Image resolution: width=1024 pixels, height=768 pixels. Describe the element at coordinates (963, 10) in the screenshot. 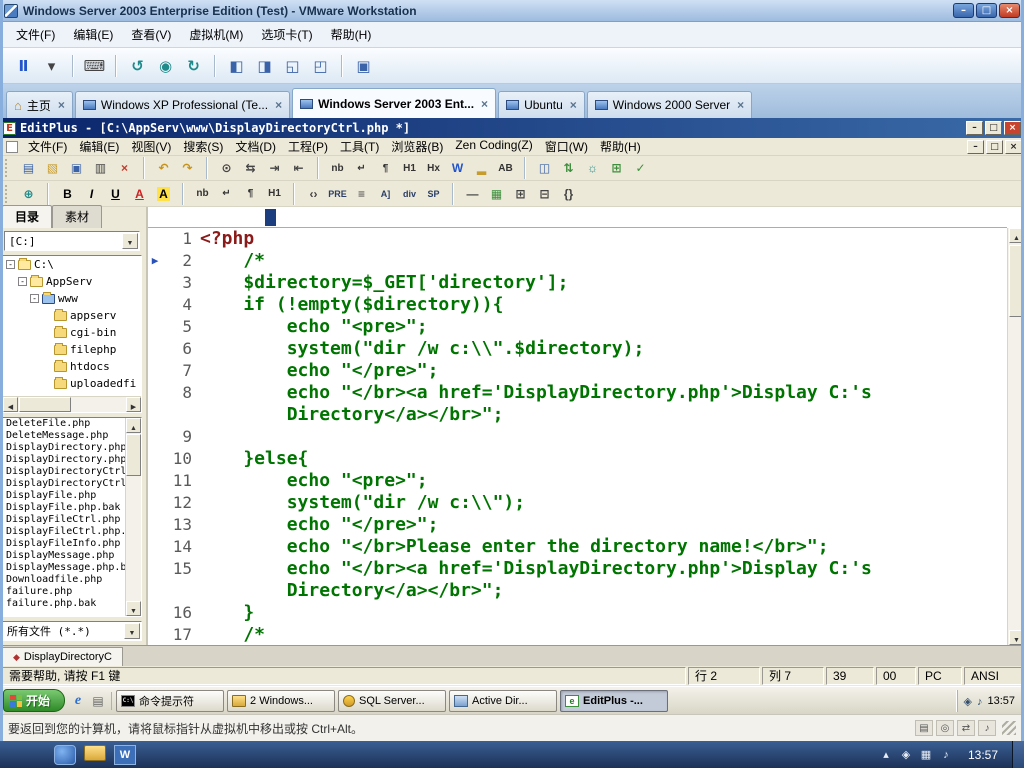

I see `minimize-button` at that location.